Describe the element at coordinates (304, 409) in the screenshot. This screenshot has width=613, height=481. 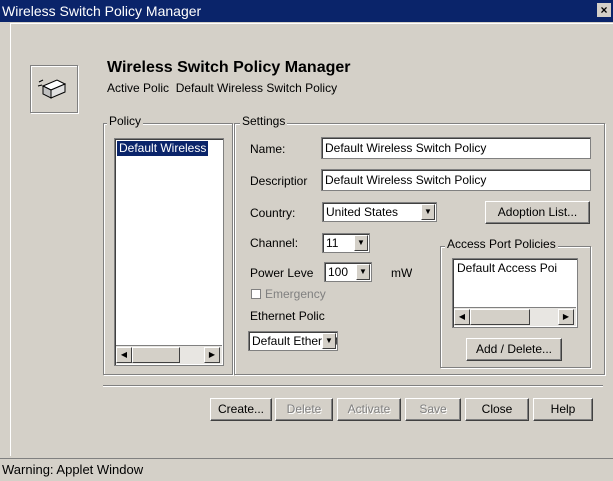
I see `delete-button: Delete` at that location.